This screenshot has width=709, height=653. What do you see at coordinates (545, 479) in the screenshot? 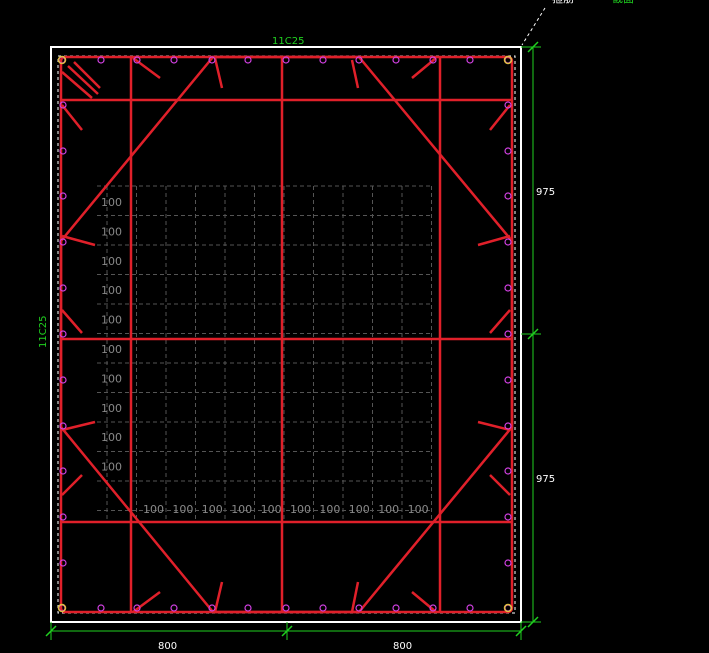
I see `dim-right-bottom: 975` at bounding box center [545, 479].